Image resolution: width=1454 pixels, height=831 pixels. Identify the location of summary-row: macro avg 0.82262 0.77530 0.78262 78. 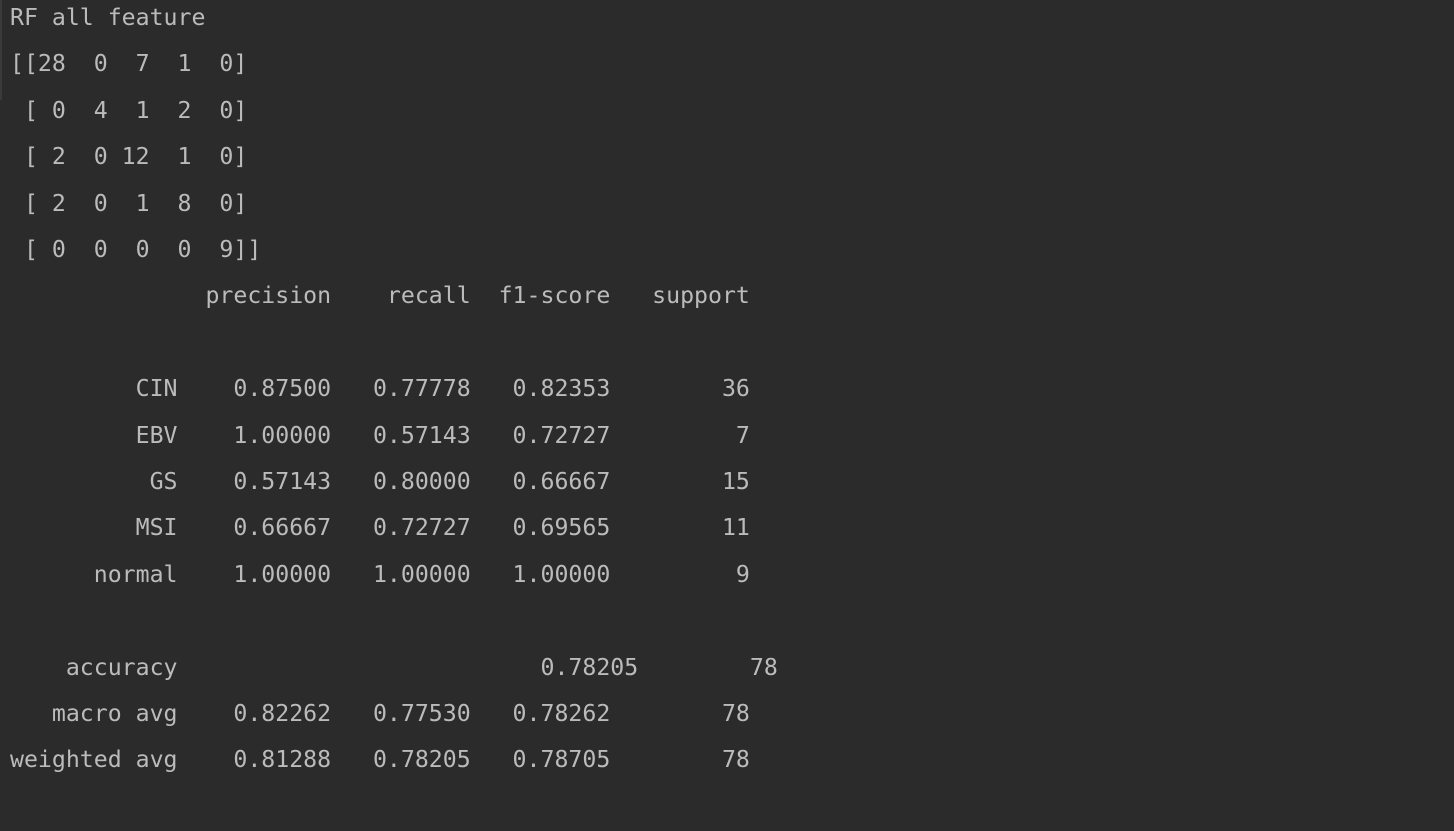
(380, 713).